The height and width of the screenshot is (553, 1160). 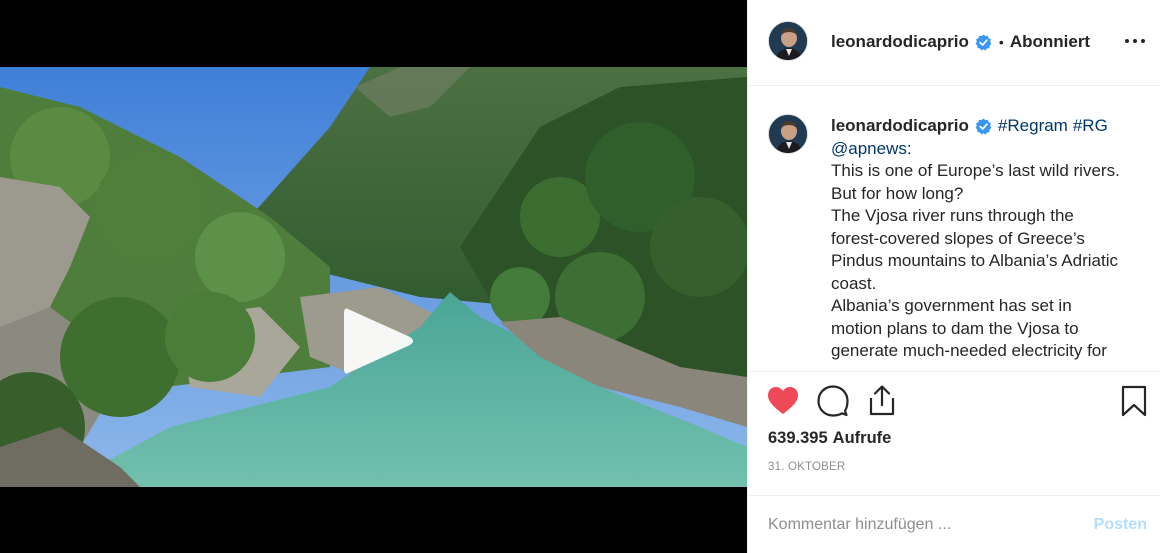 I want to click on comment-button, so click(x=833, y=401).